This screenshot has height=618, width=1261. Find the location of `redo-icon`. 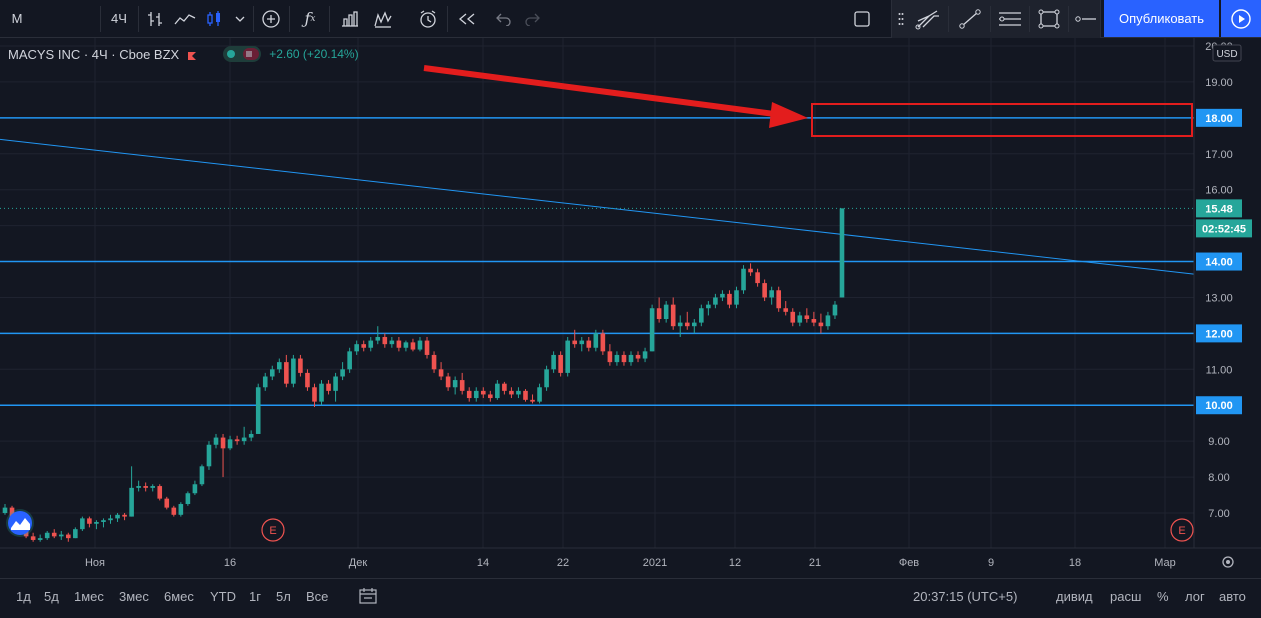

redo-icon is located at coordinates (532, 18).